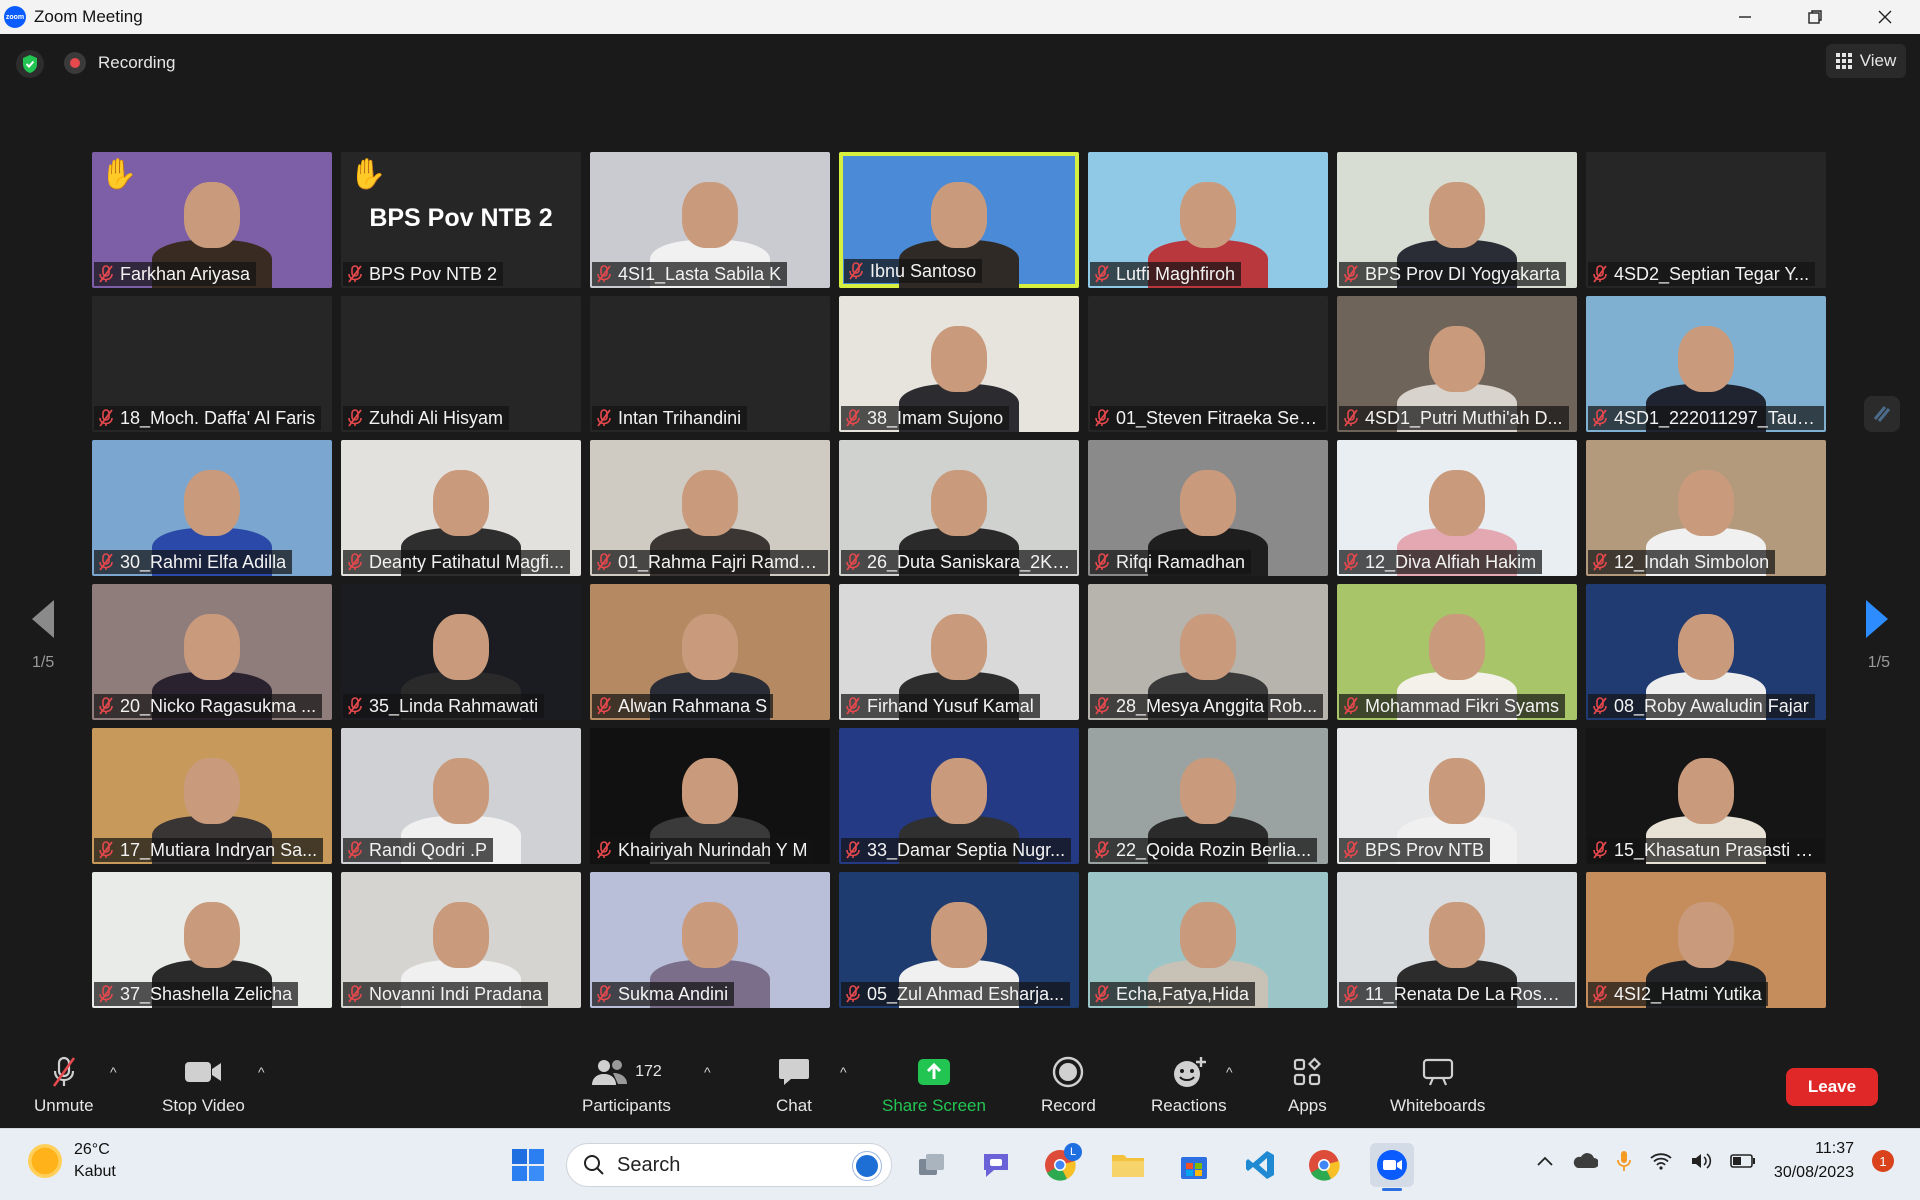 This screenshot has width=1920, height=1200. I want to click on participant-tile: 30_Rahmi Elfa Adilla, so click(212, 508).